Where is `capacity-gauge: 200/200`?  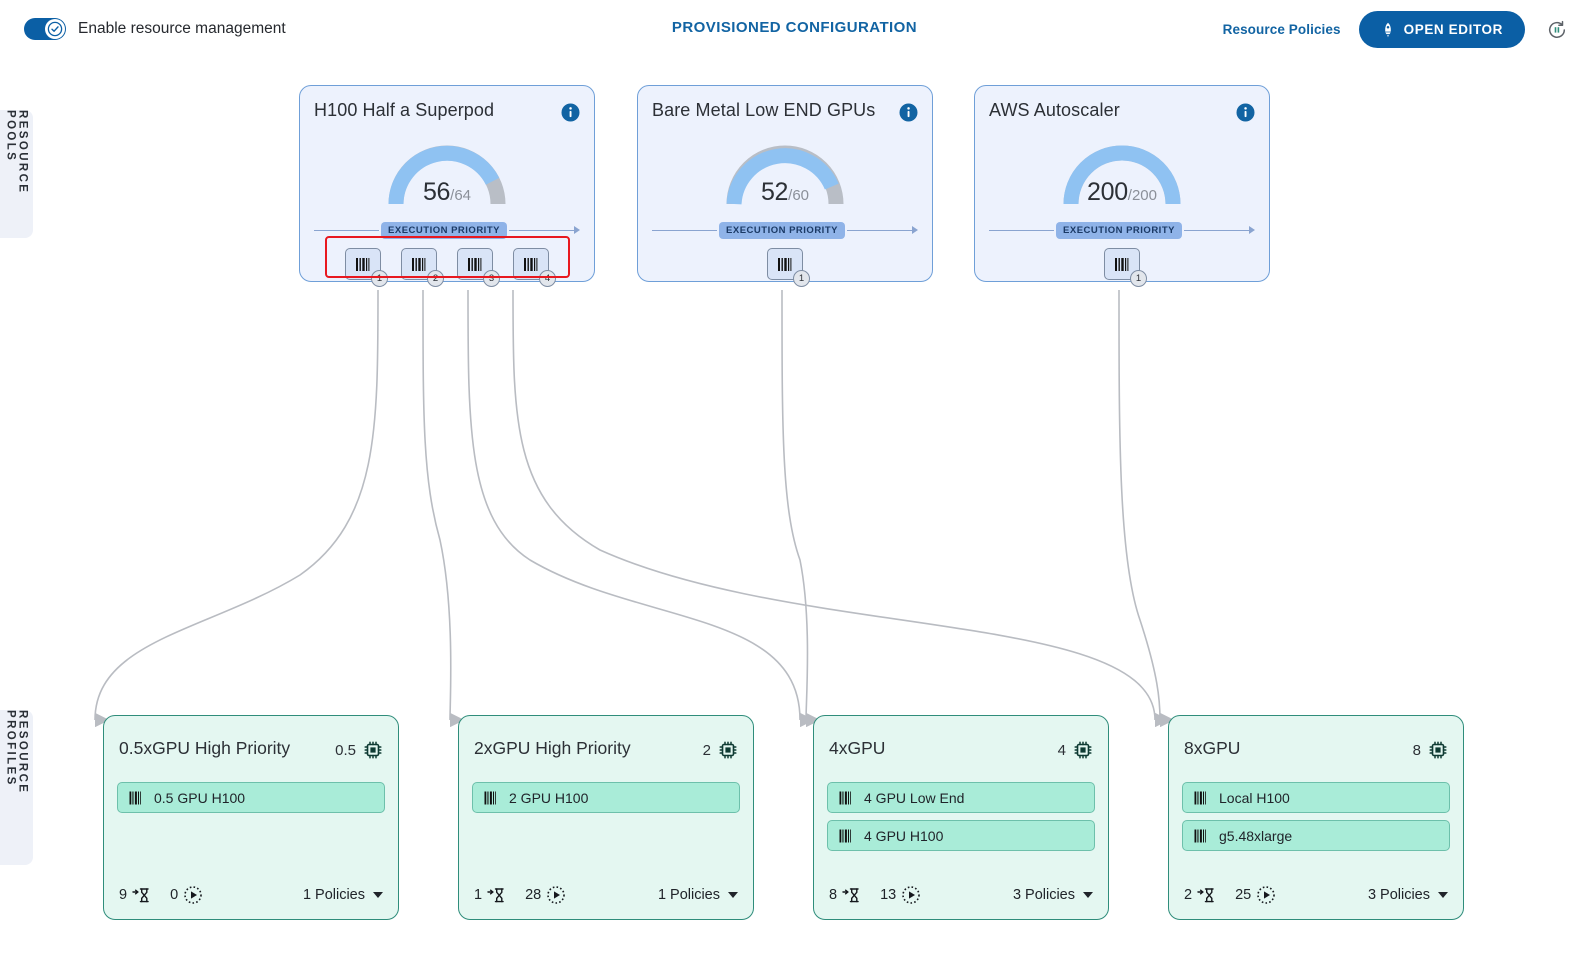 capacity-gauge: 200/200 is located at coordinates (1122, 173).